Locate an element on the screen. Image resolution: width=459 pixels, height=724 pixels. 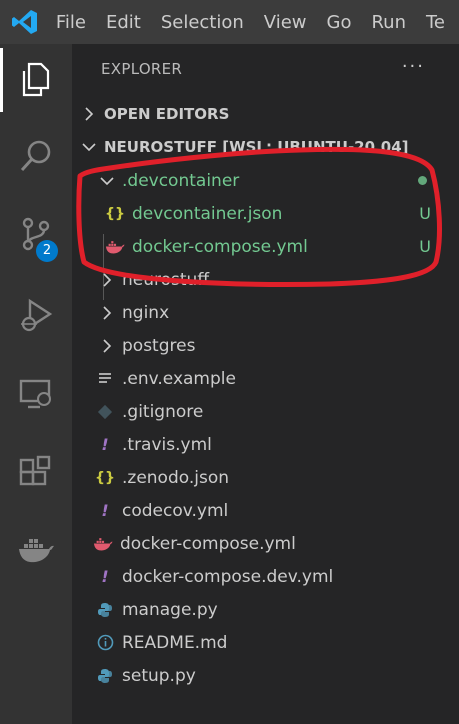
menu-file: File is located at coordinates (75, 22).